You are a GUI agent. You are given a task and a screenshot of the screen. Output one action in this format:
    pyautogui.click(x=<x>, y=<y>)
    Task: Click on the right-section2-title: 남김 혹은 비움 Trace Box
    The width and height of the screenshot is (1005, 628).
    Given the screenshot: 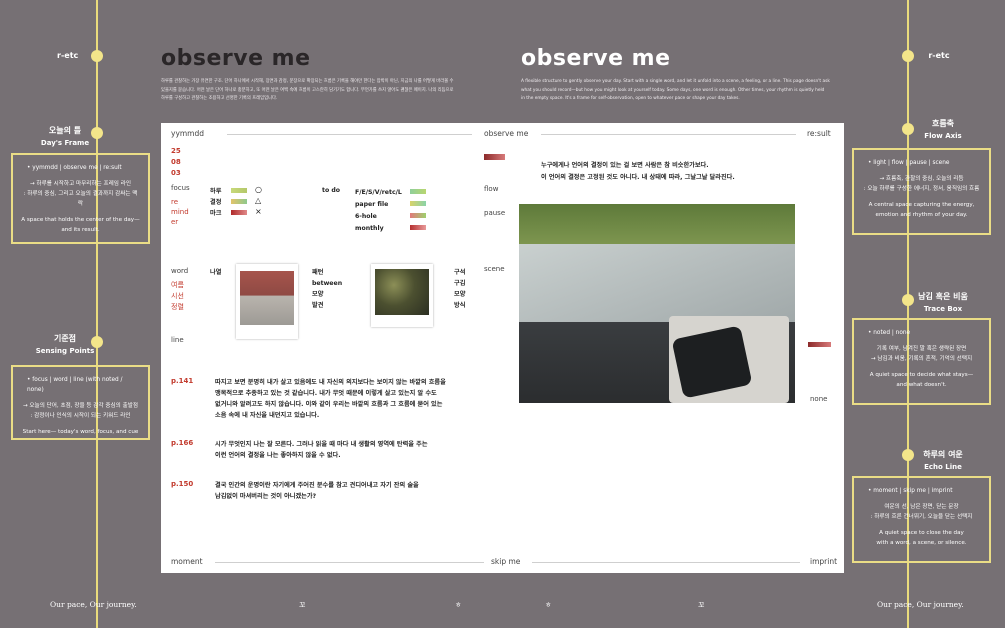 What is the action you would take?
    pyautogui.click(x=943, y=302)
    